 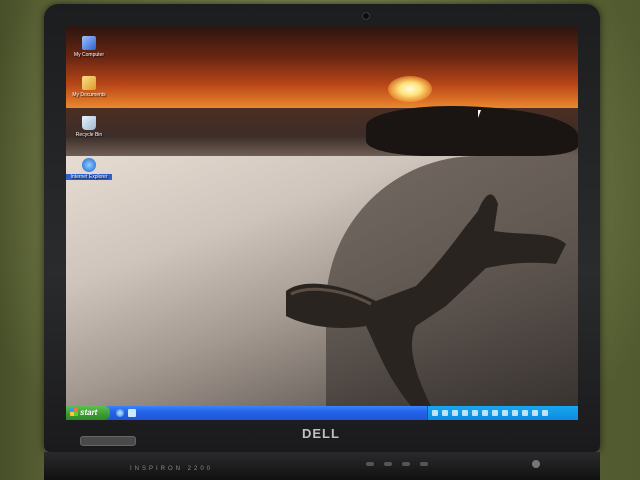 What do you see at coordinates (322, 466) in the screenshot?
I see `laptop-base` at bounding box center [322, 466].